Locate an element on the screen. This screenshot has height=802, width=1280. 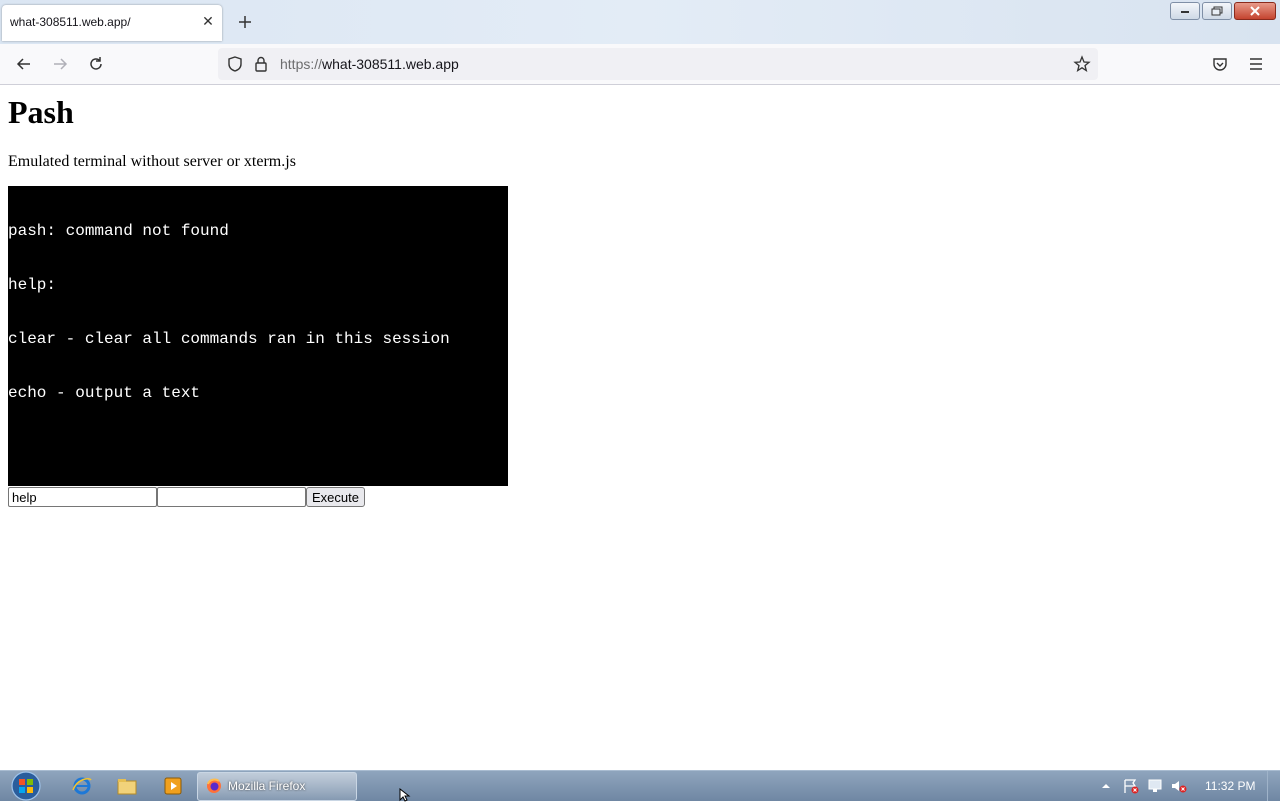
taskbar-clock: 11:32 PM is located at coordinates (1230, 786).